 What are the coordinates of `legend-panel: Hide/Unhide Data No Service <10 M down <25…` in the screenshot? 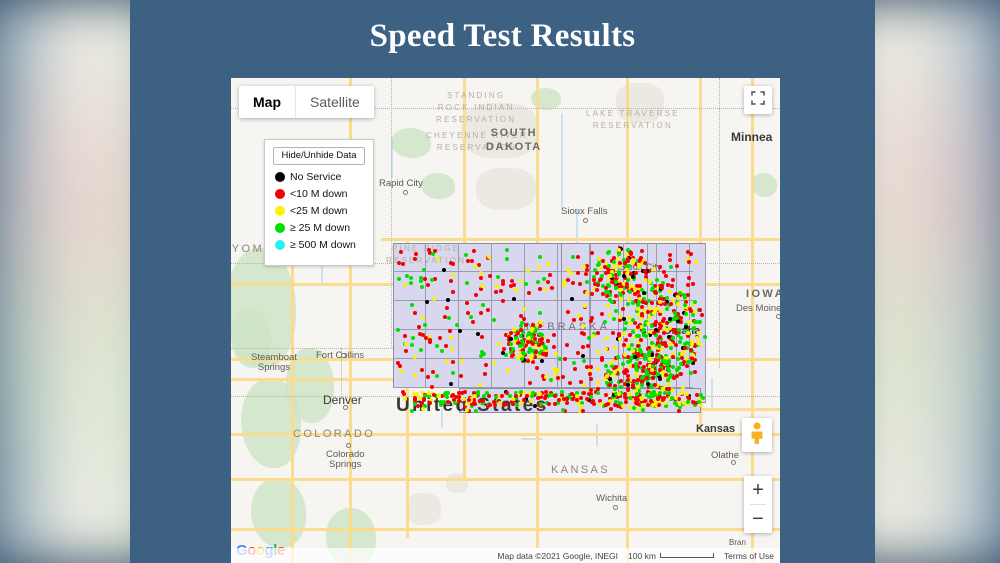 It's located at (319, 202).